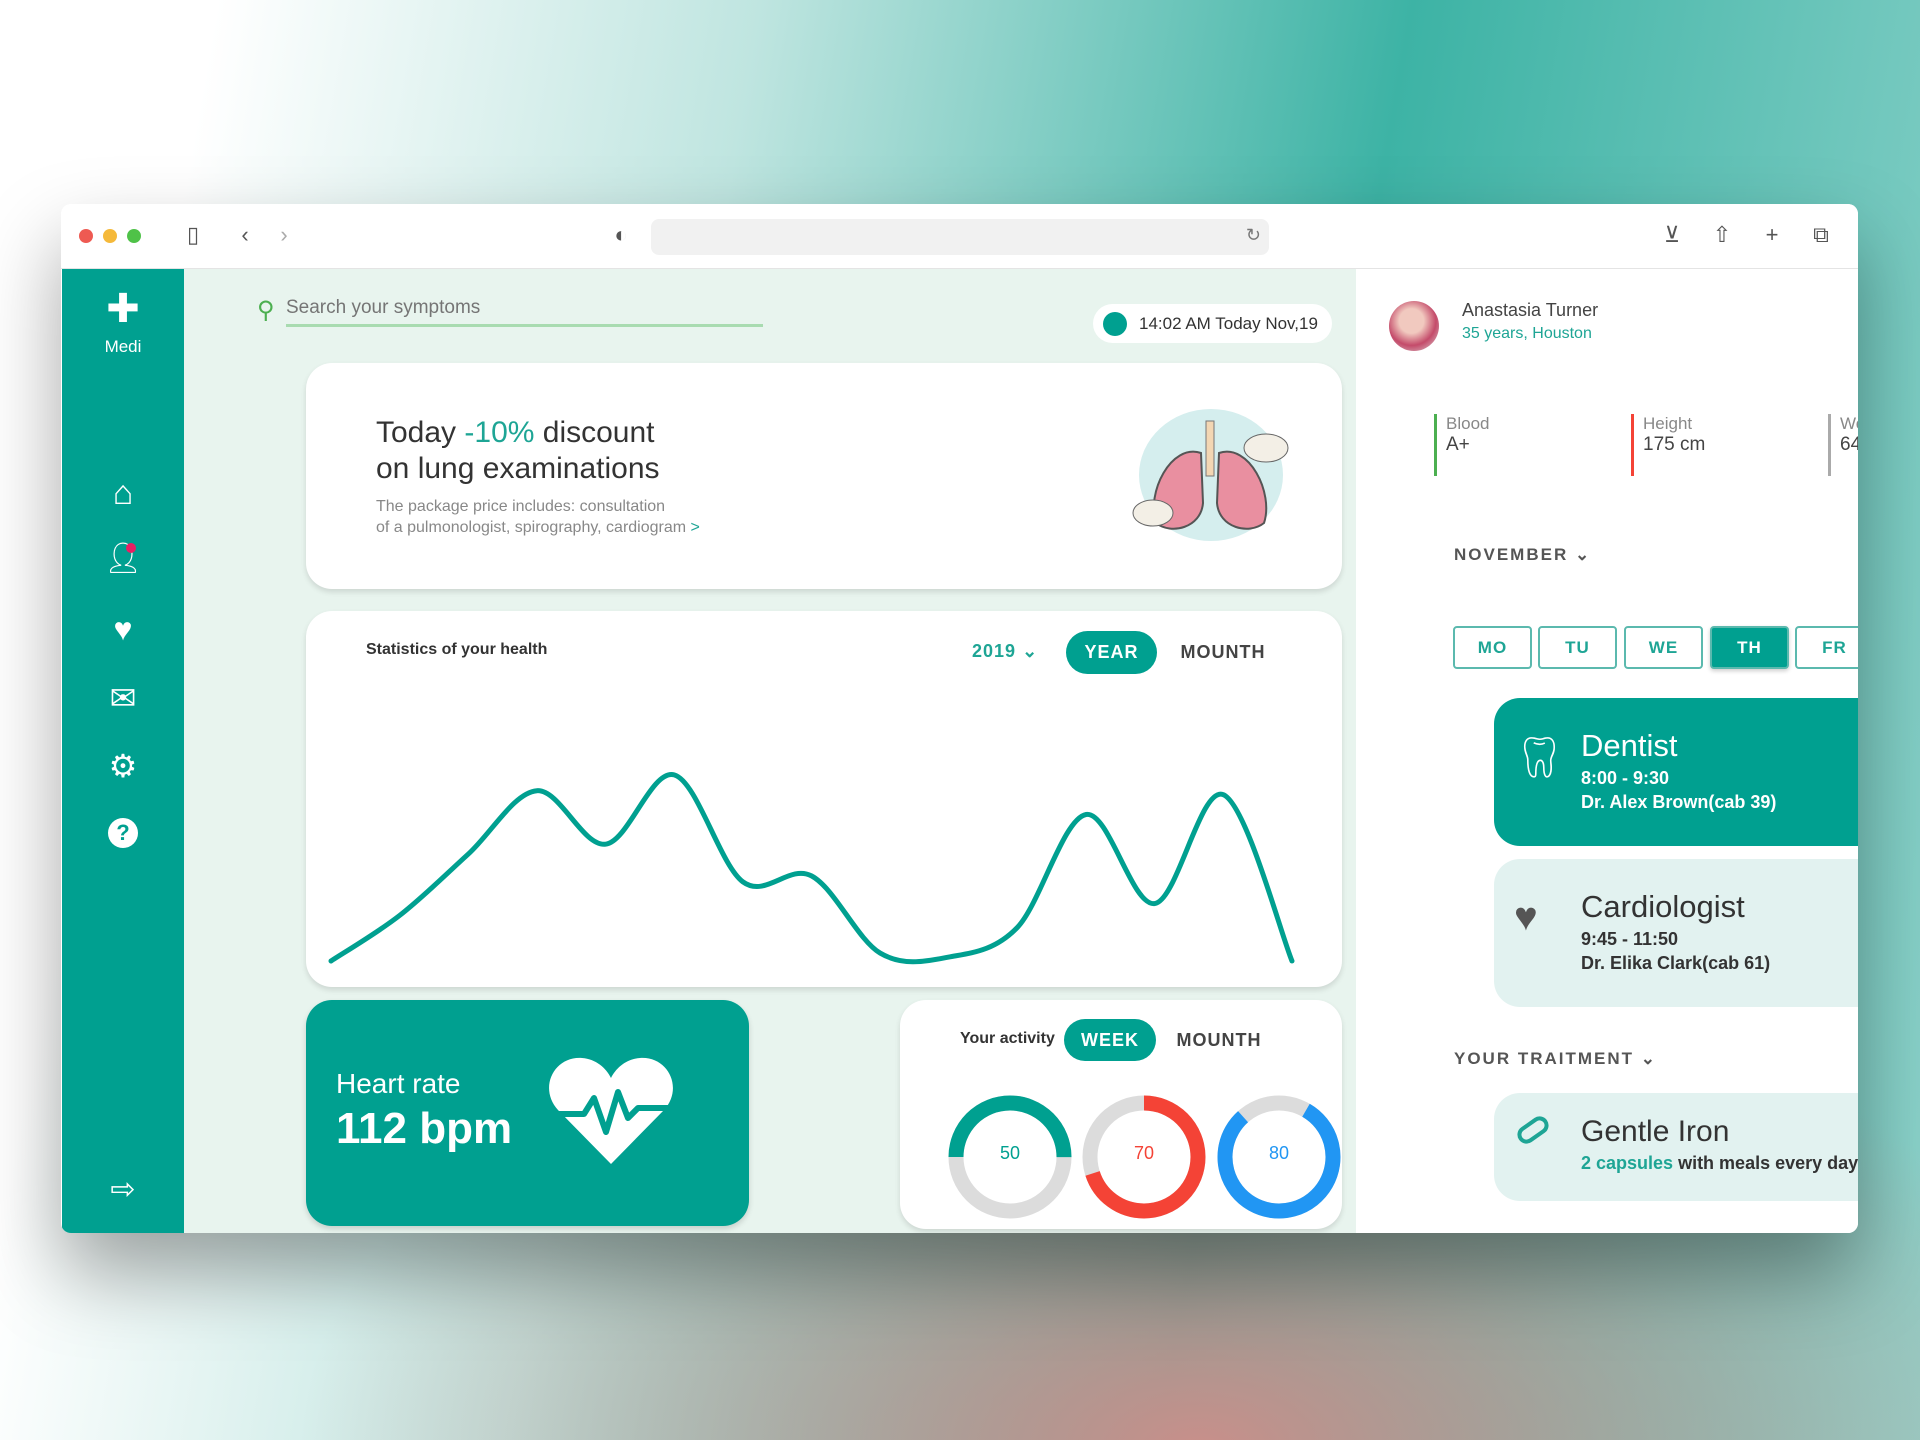  What do you see at coordinates (1461, 445) in the screenshot?
I see `vital-blood: Blood A+` at bounding box center [1461, 445].